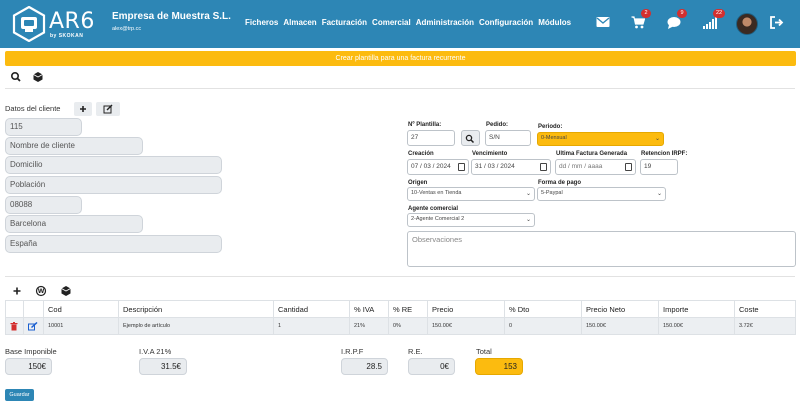  Describe the element at coordinates (408, 326) in the screenshot. I see `cell-re: 0%` at that location.